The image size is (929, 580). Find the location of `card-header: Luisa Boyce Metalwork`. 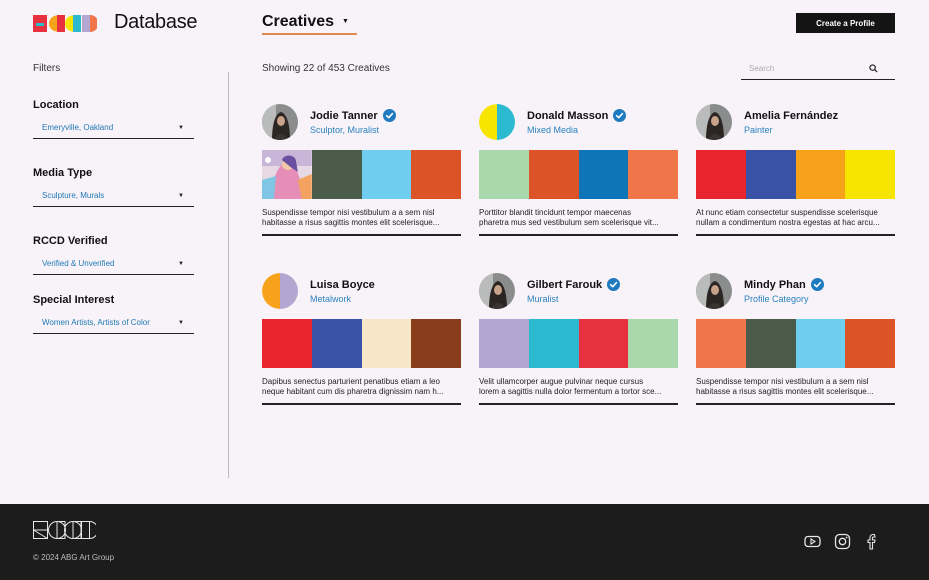

card-header: Luisa Boyce Metalwork is located at coordinates (361, 291).